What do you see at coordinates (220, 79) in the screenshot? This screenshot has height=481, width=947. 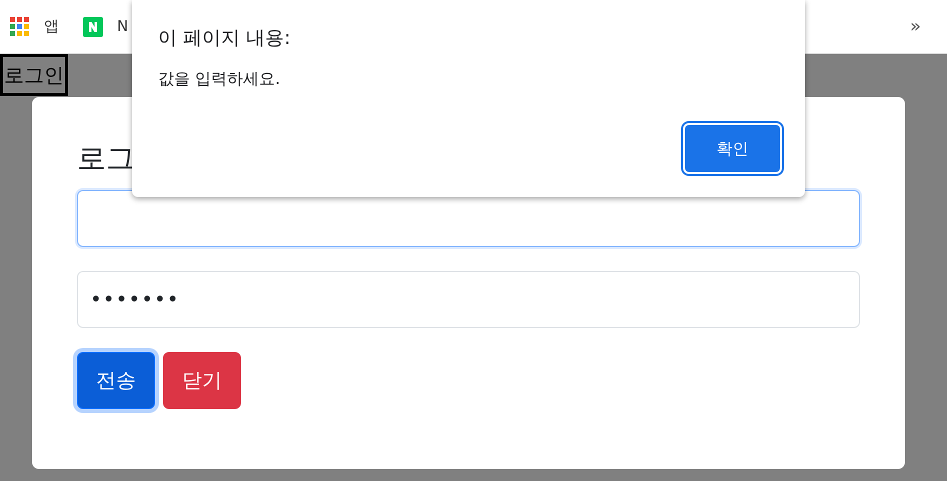 I see `dialog-message: 값을 입력하세요.` at bounding box center [220, 79].